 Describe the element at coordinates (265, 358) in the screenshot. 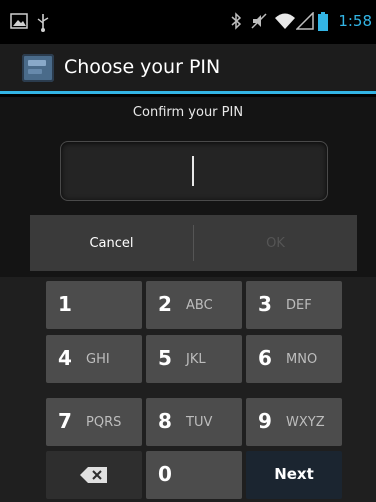

I see `key-digit: 6` at that location.